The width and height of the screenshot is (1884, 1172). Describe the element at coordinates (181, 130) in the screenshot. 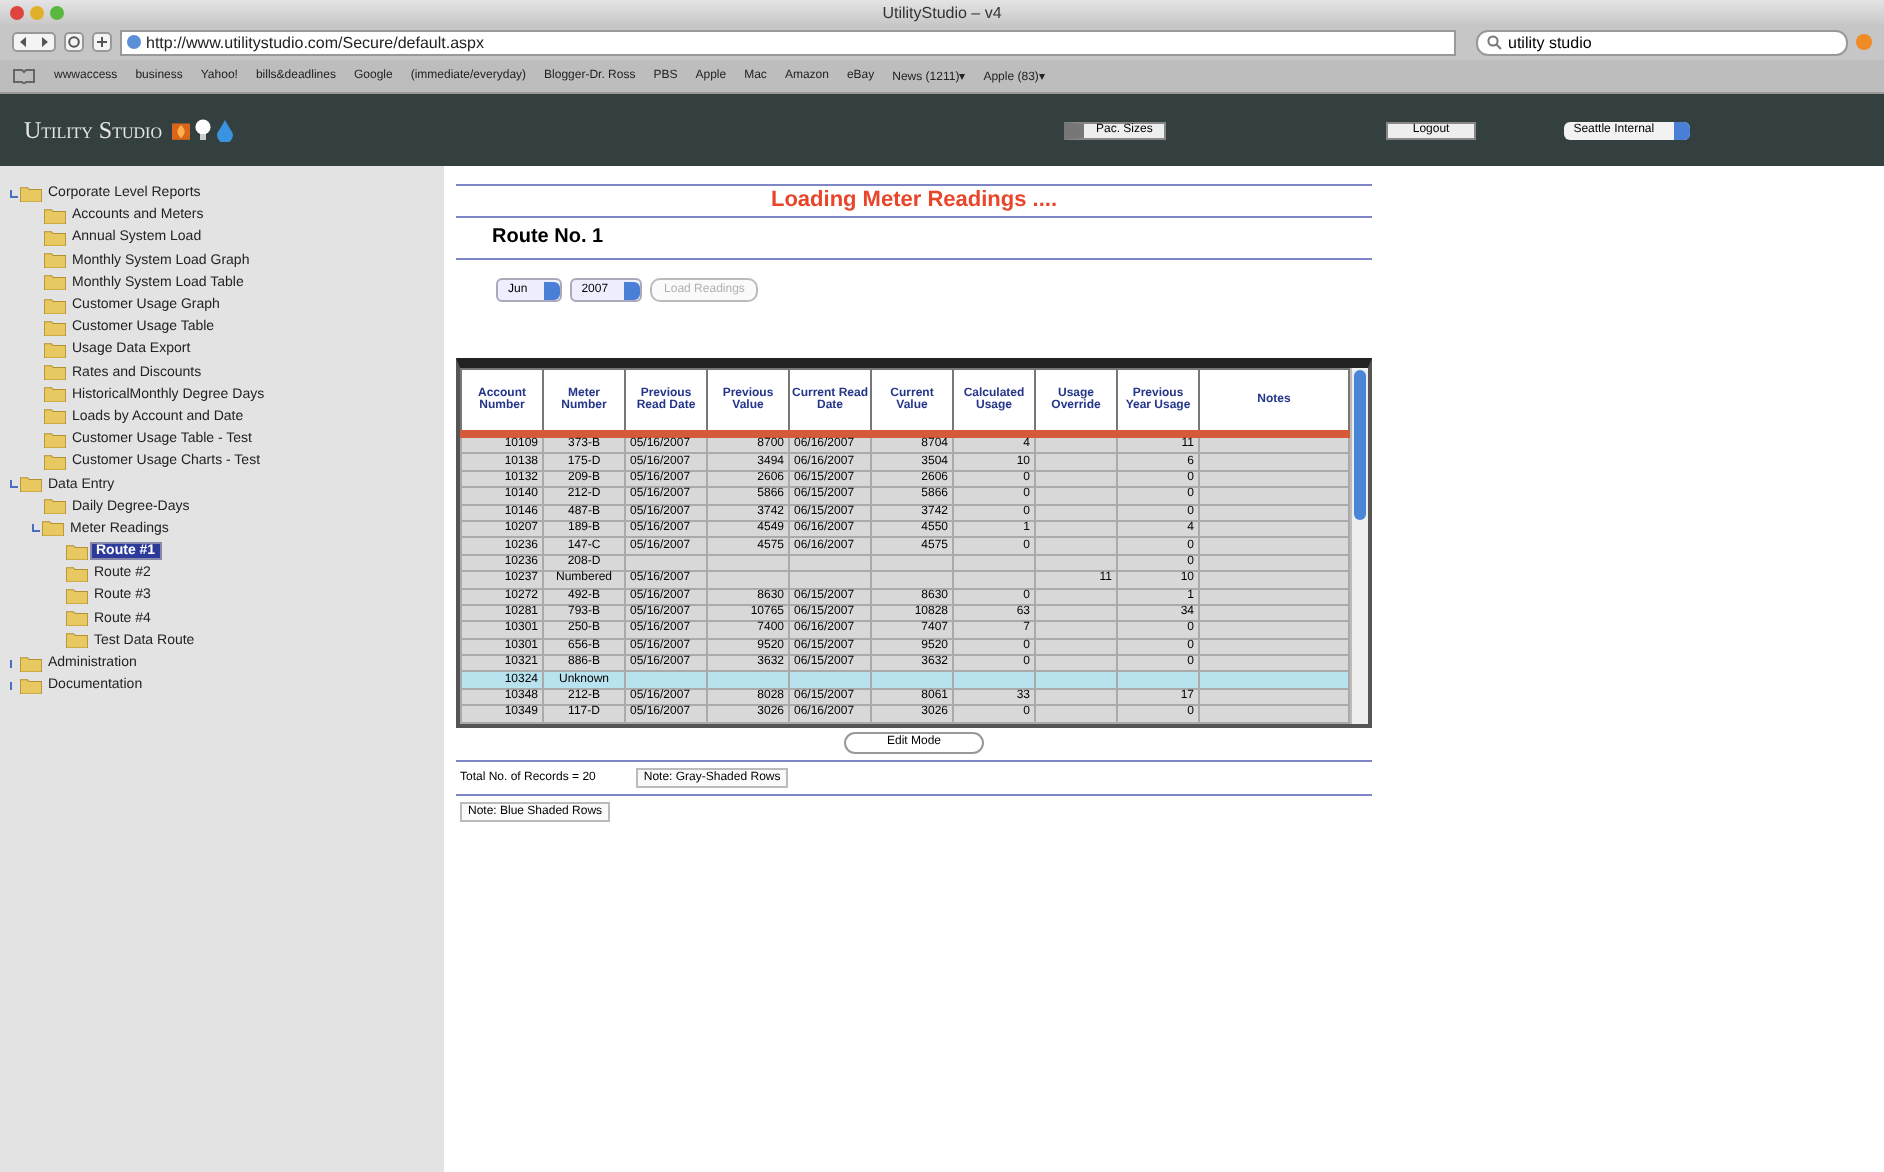

I see `flame-icon` at that location.